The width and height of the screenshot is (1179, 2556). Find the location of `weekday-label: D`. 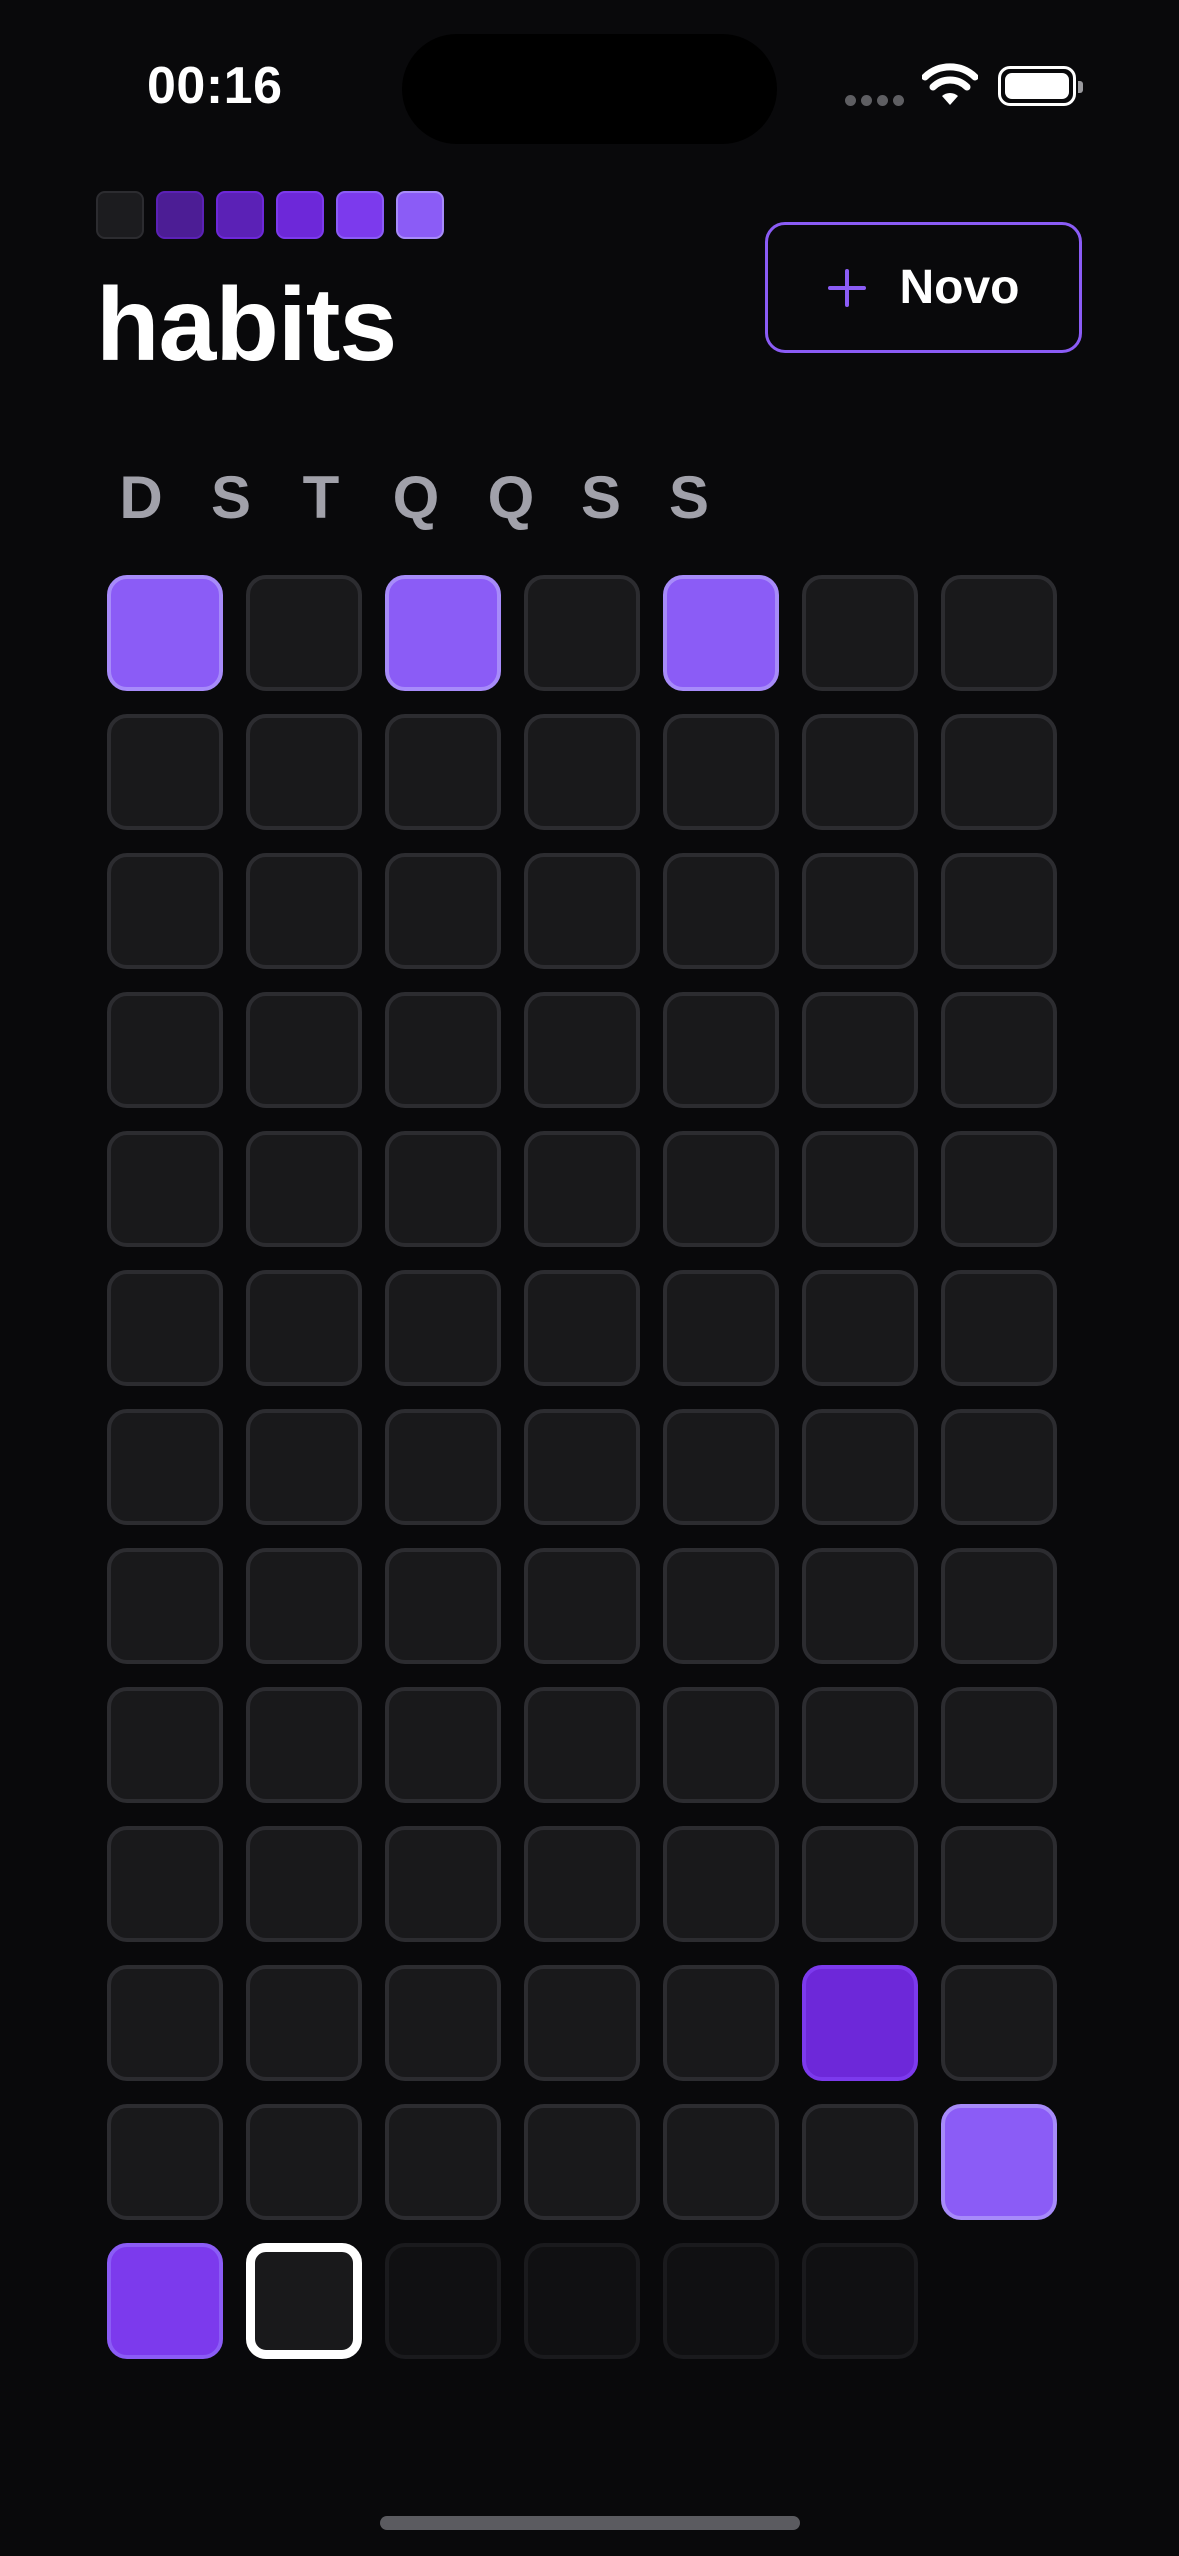

weekday-label: D is located at coordinates (141, 497).